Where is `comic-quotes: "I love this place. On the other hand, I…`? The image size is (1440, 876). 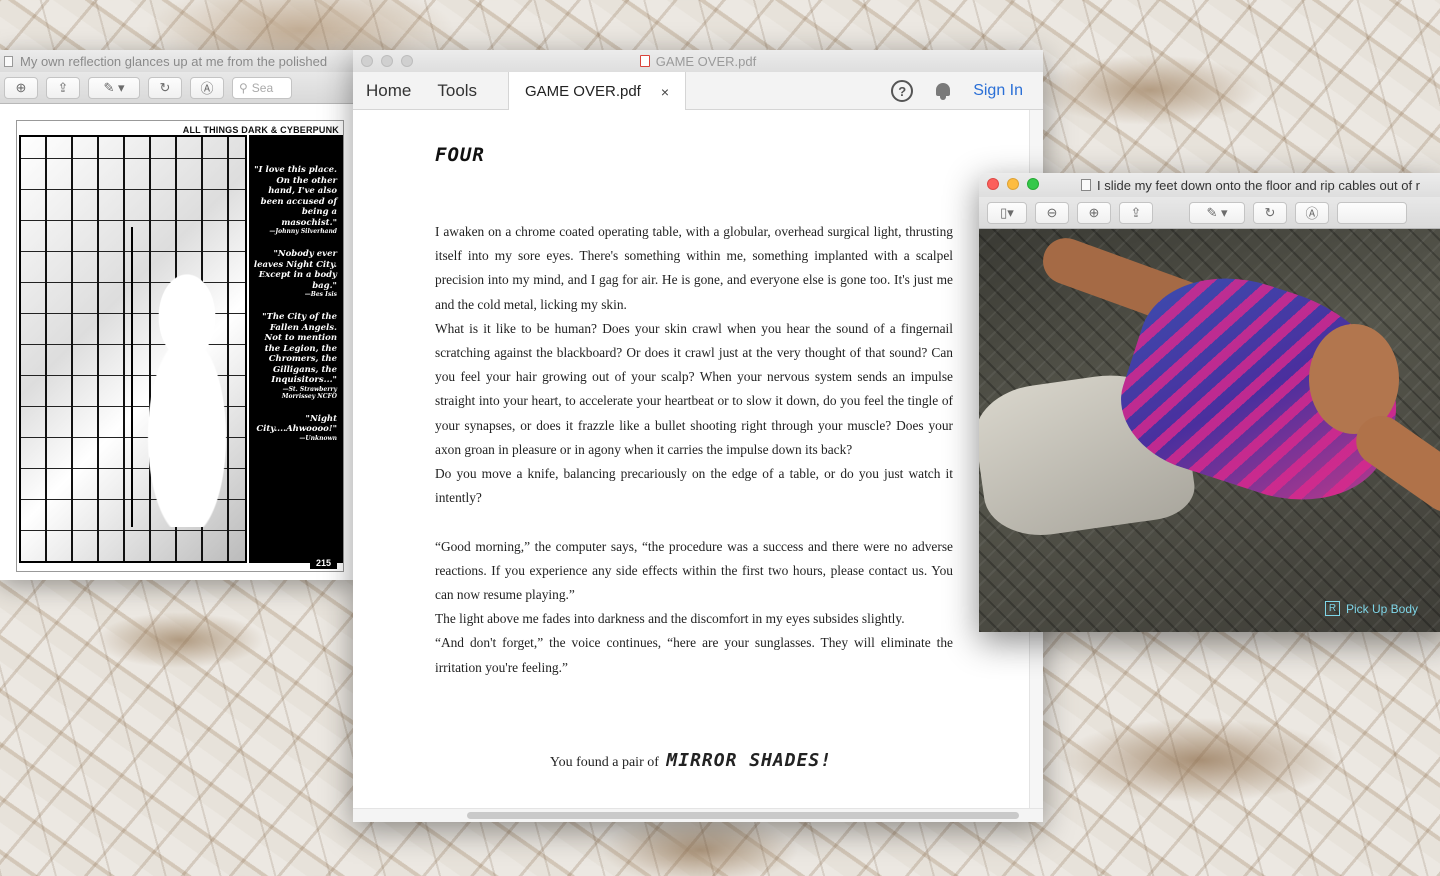 comic-quotes: "I love this place. On the other hand, I… is located at coordinates (296, 349).